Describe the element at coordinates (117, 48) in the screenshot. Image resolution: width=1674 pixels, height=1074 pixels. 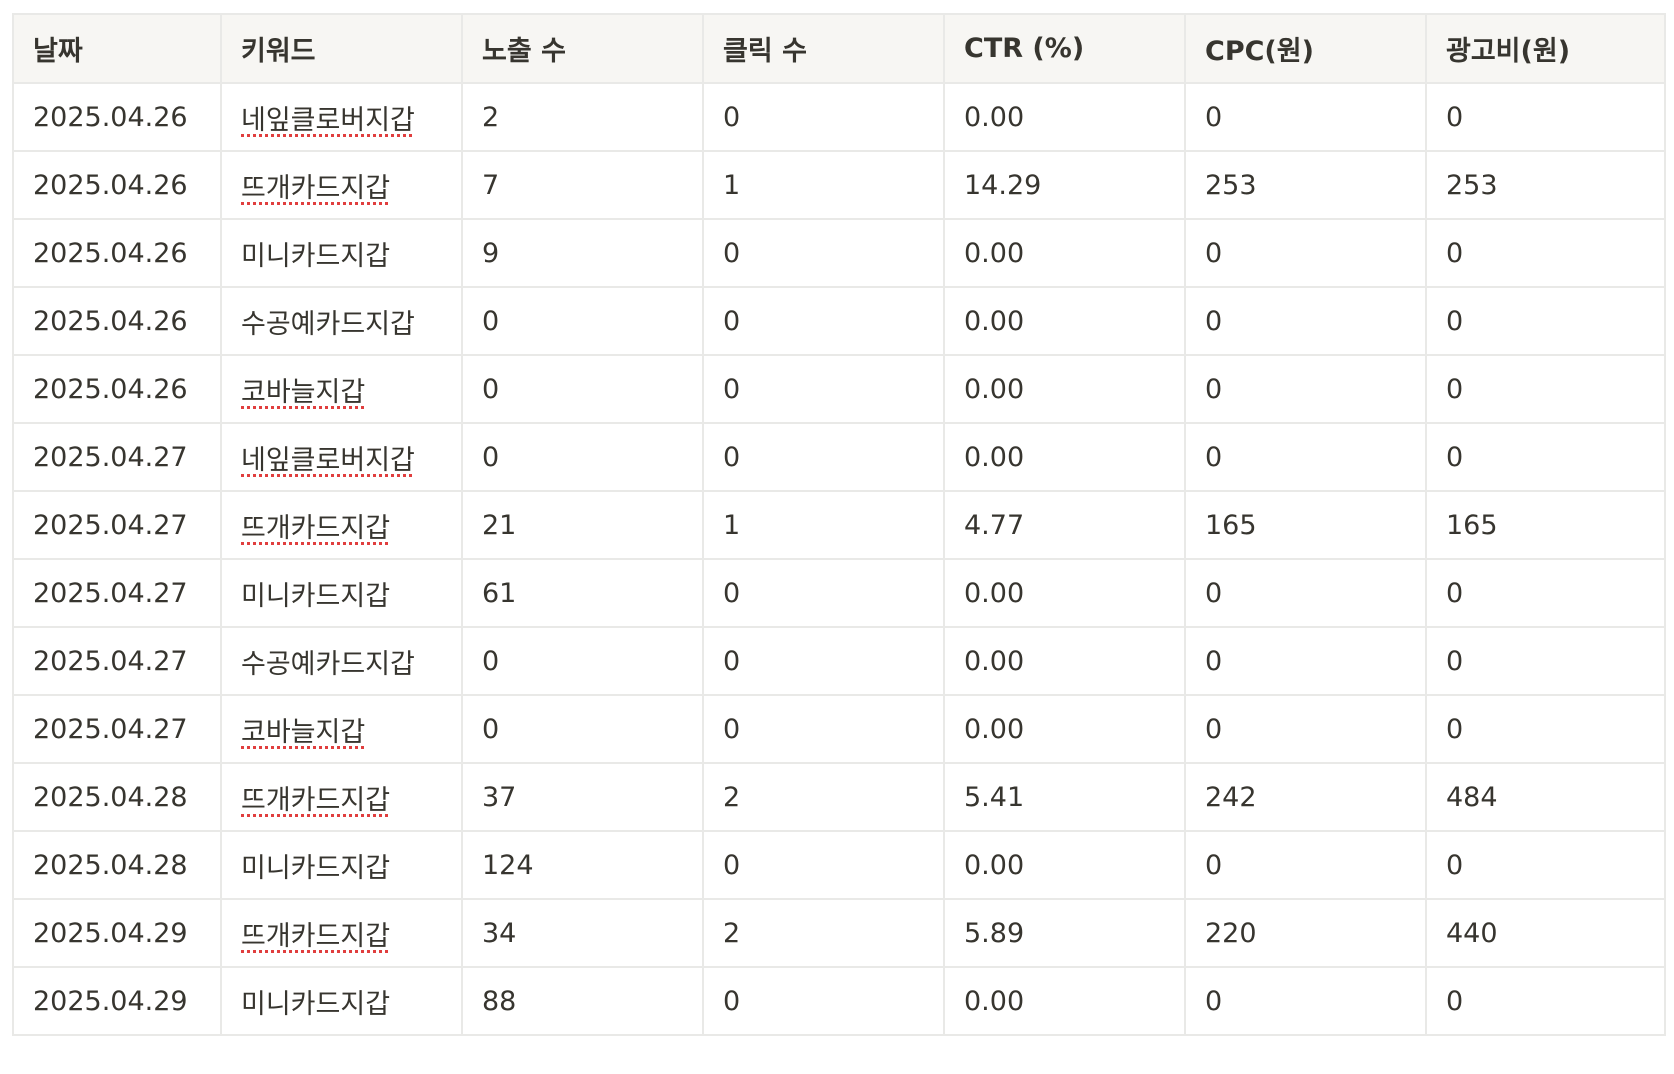
I see `header-date: 날짜` at that location.